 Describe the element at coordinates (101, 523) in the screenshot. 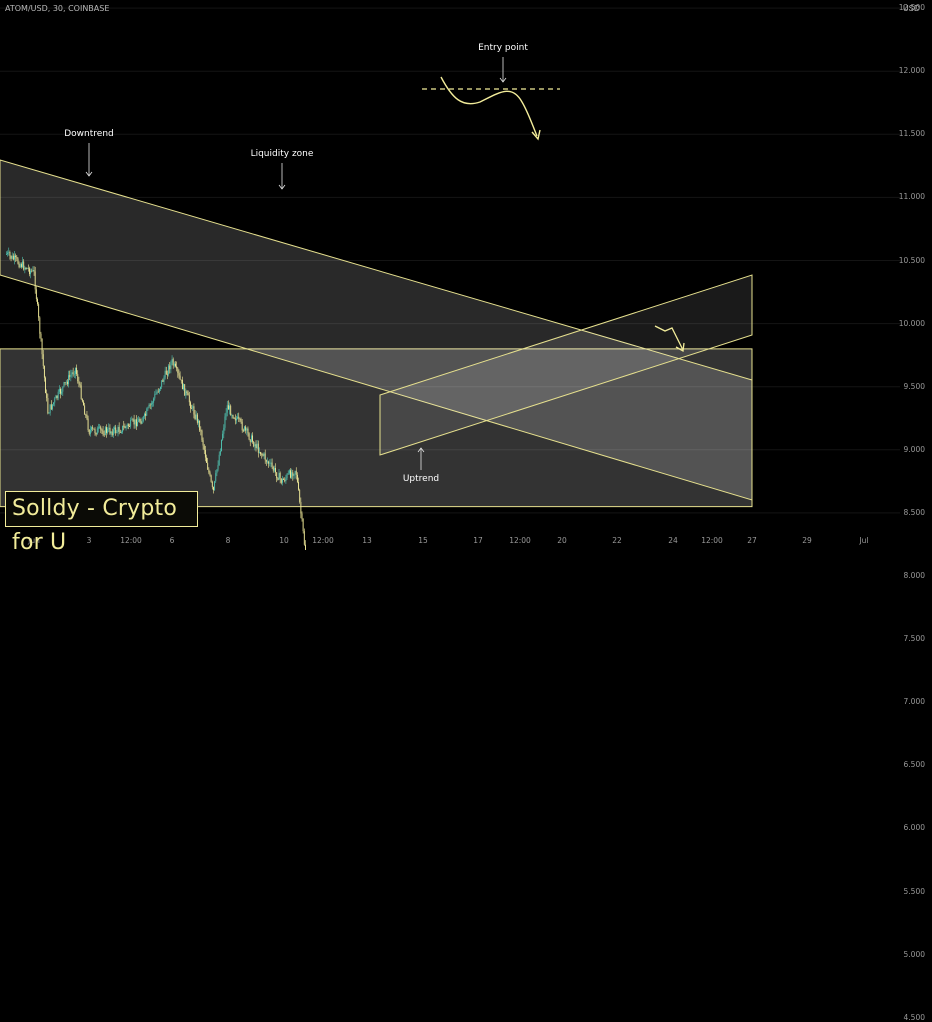

I see `brand-watermark: Solldy - Crypto for U` at that location.